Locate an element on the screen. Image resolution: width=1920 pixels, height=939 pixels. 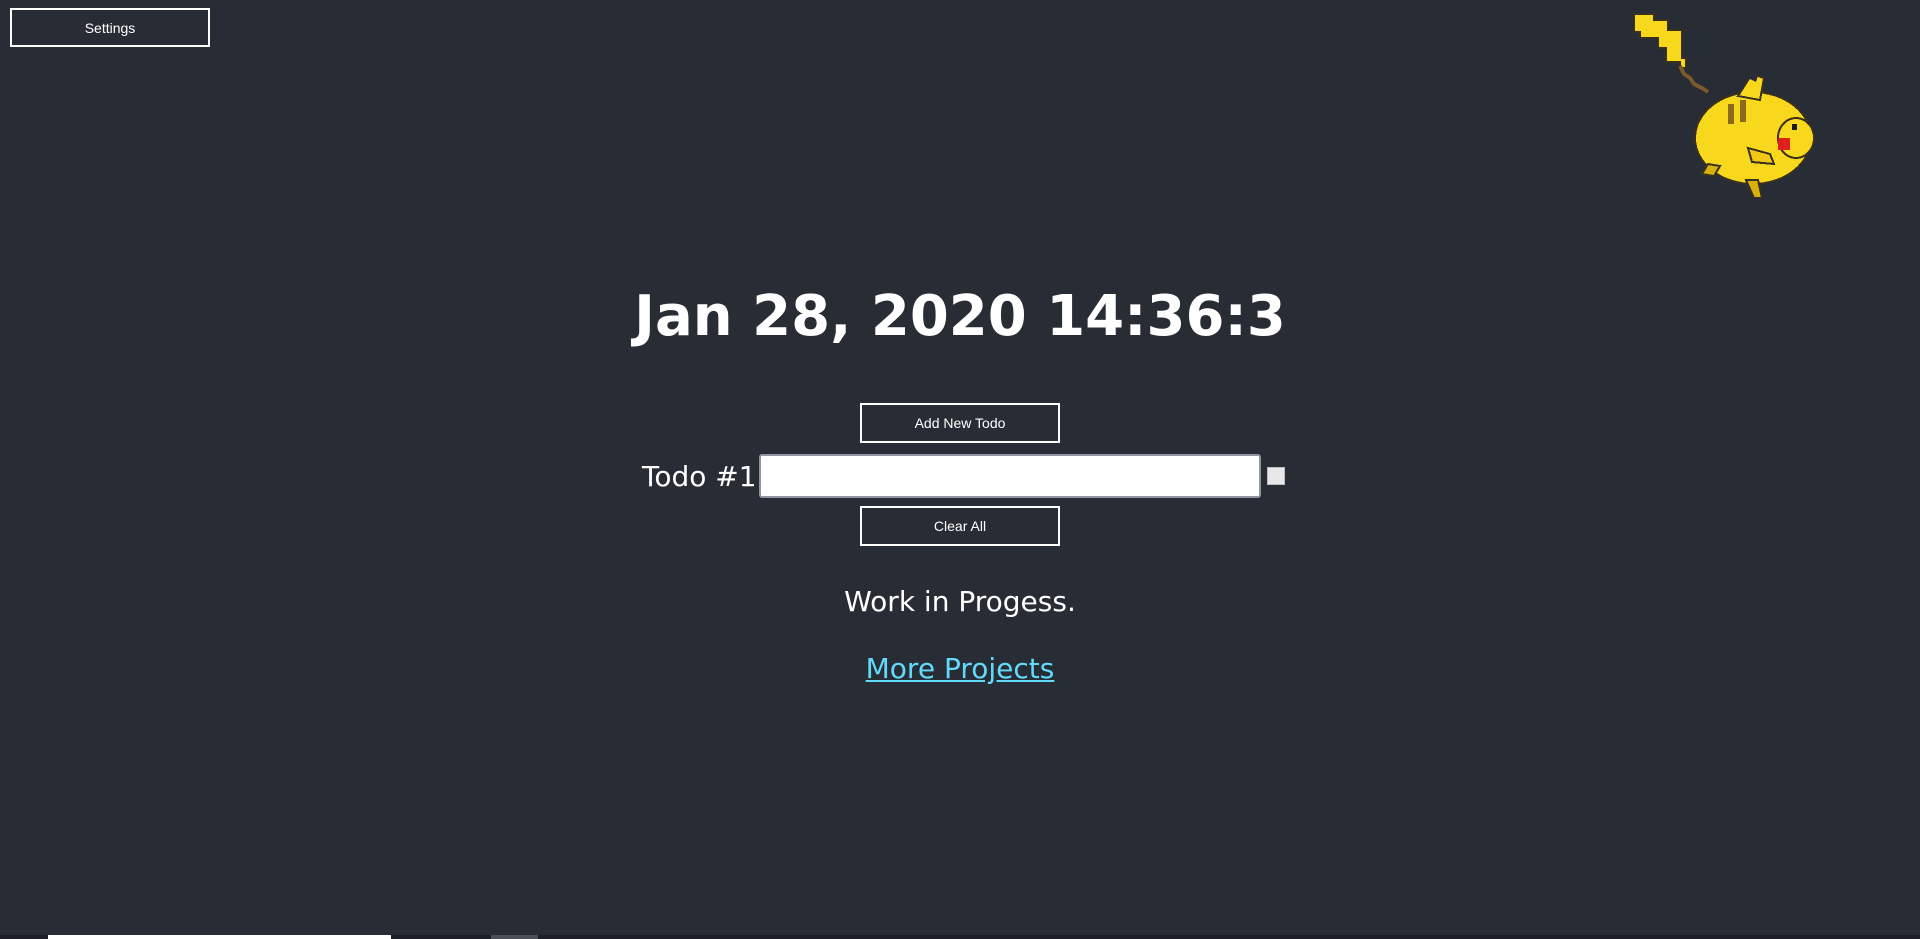
todo-row: Todo #1 is located at coordinates (963, 476).